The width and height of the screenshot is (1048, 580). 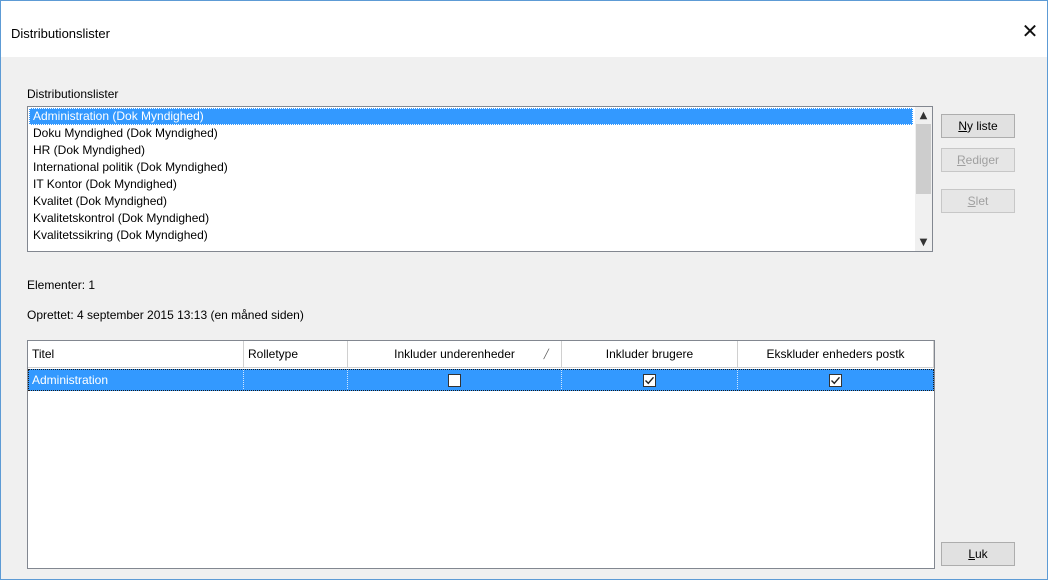 I want to click on close-mnemonic: L, so click(x=971, y=554).